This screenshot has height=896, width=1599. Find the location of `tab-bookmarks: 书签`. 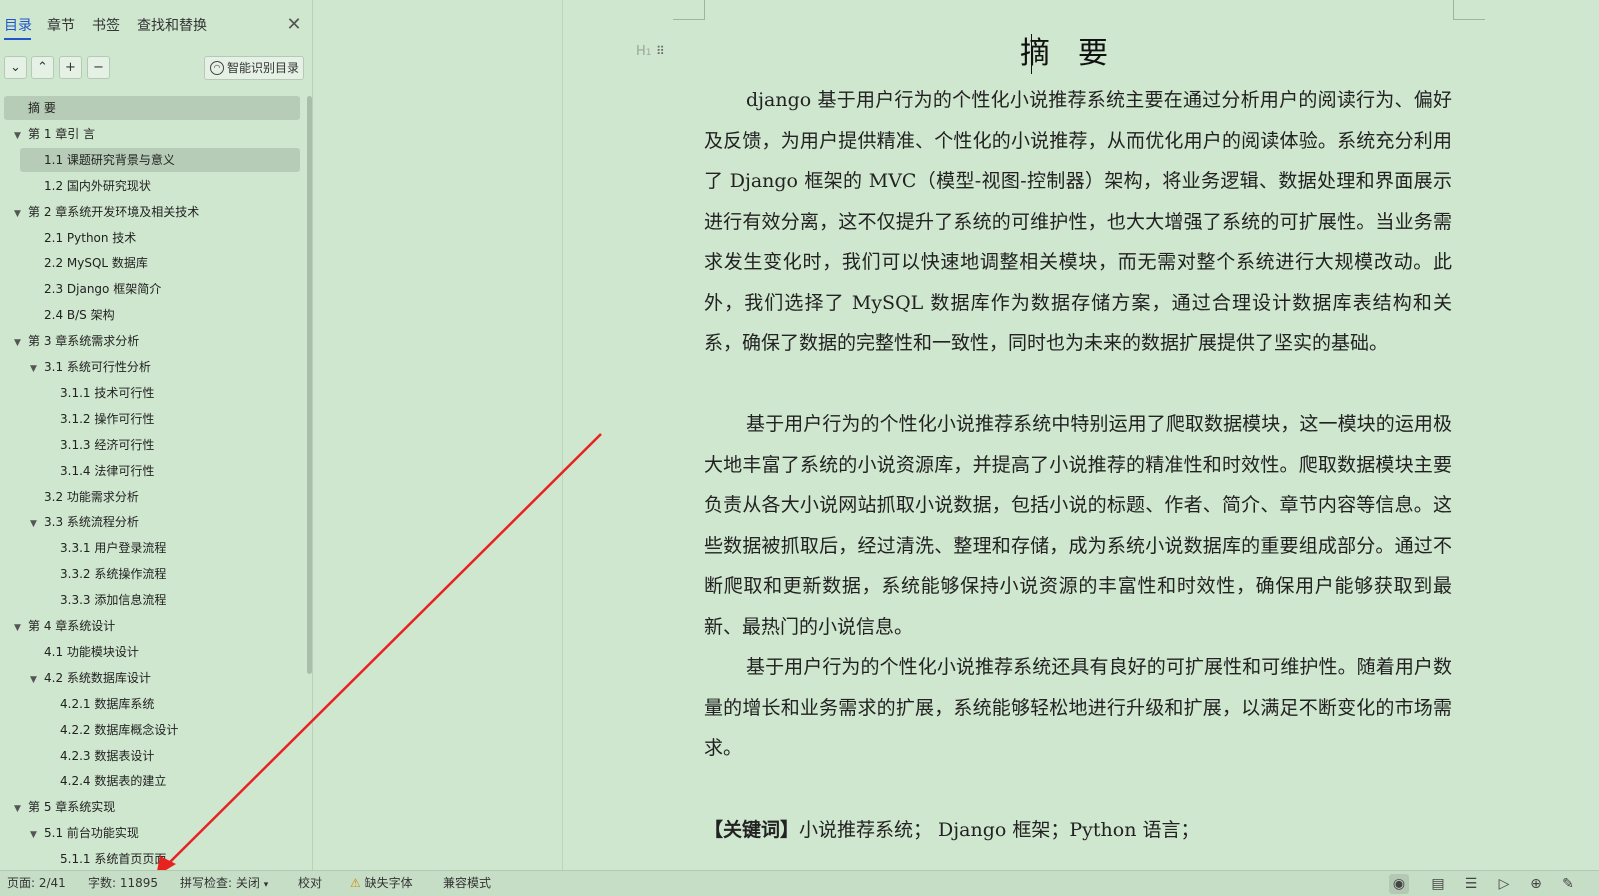

tab-bookmarks: 书签 is located at coordinates (106, 26).